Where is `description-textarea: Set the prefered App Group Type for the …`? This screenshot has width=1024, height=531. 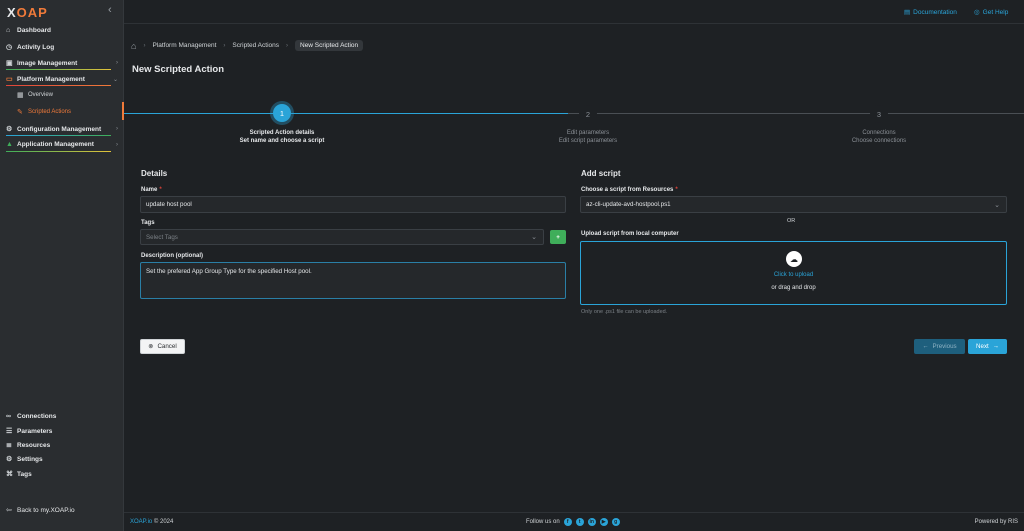 description-textarea: Set the prefered App Group Type for the … is located at coordinates (353, 280).